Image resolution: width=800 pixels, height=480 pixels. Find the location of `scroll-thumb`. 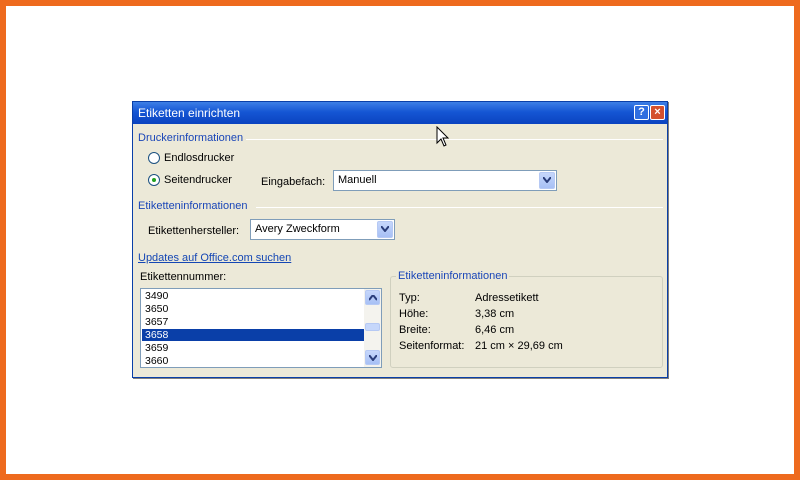

scroll-thumb is located at coordinates (372, 327).